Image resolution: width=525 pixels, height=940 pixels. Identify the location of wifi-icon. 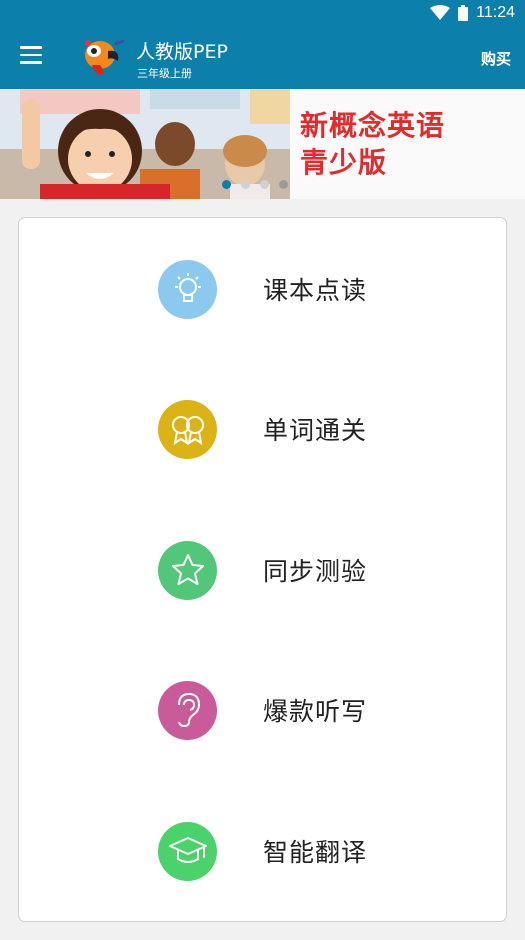
(440, 12).